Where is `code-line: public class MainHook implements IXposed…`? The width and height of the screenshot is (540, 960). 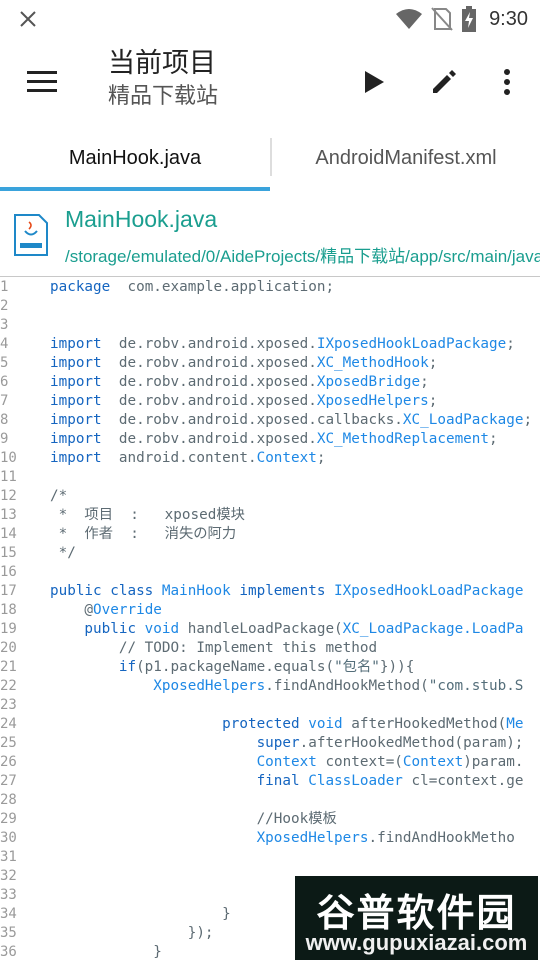
code-line: public class MainHook implements IXposed… is located at coordinates (286, 591).